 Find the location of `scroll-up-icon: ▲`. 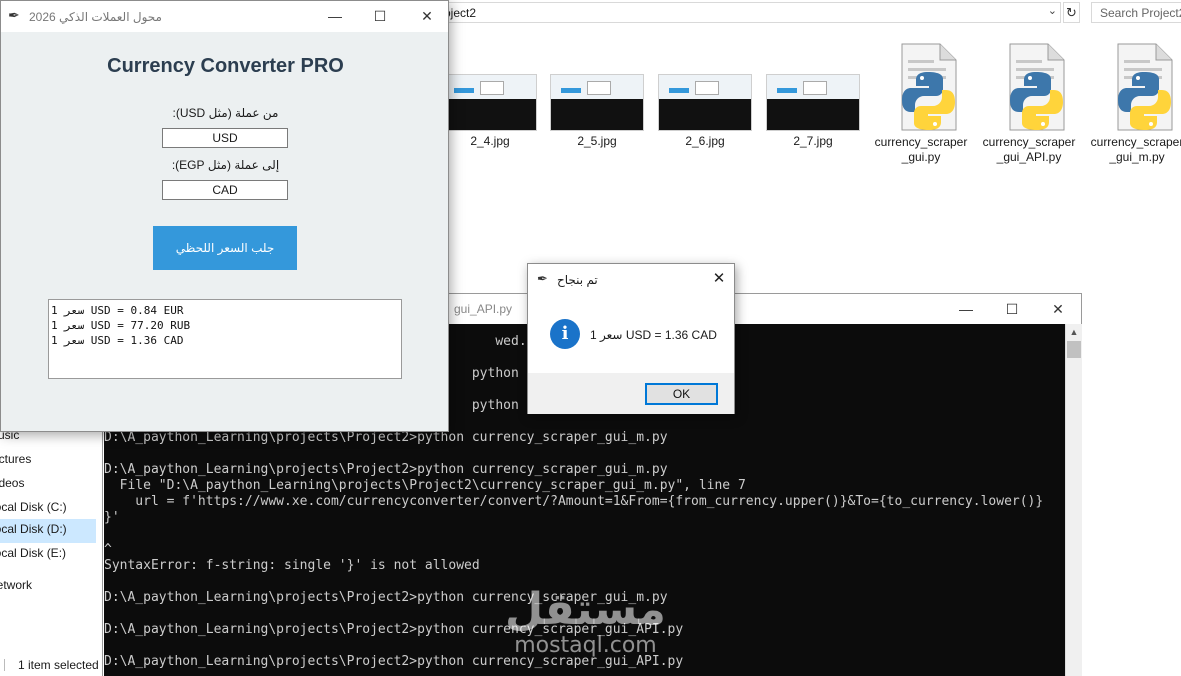

scroll-up-icon: ▲ is located at coordinates (1074, 332).